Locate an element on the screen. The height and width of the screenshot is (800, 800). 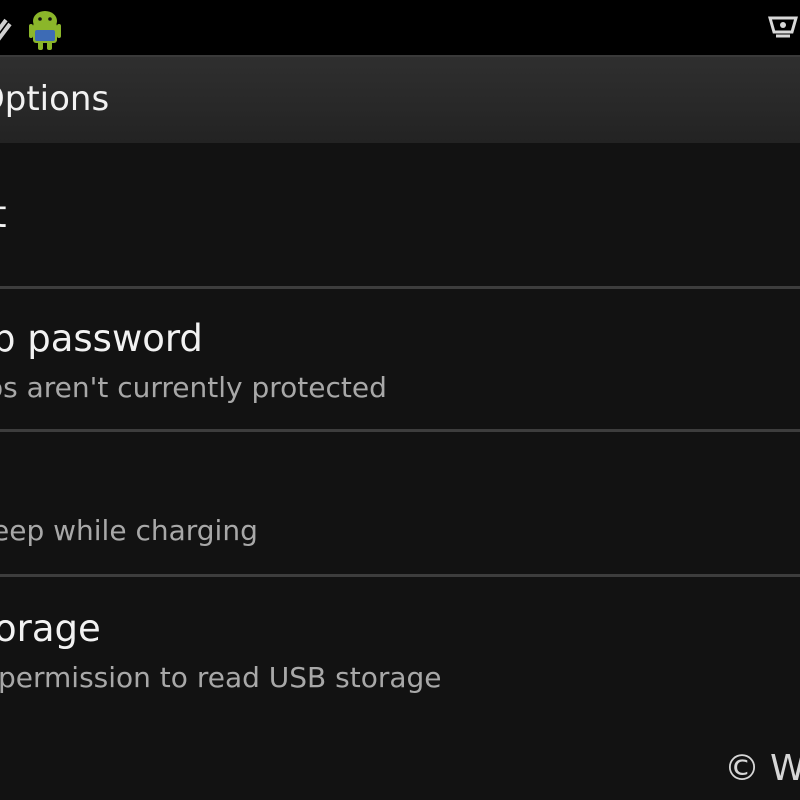
watermark-text: W is located at coordinates (785, 768).